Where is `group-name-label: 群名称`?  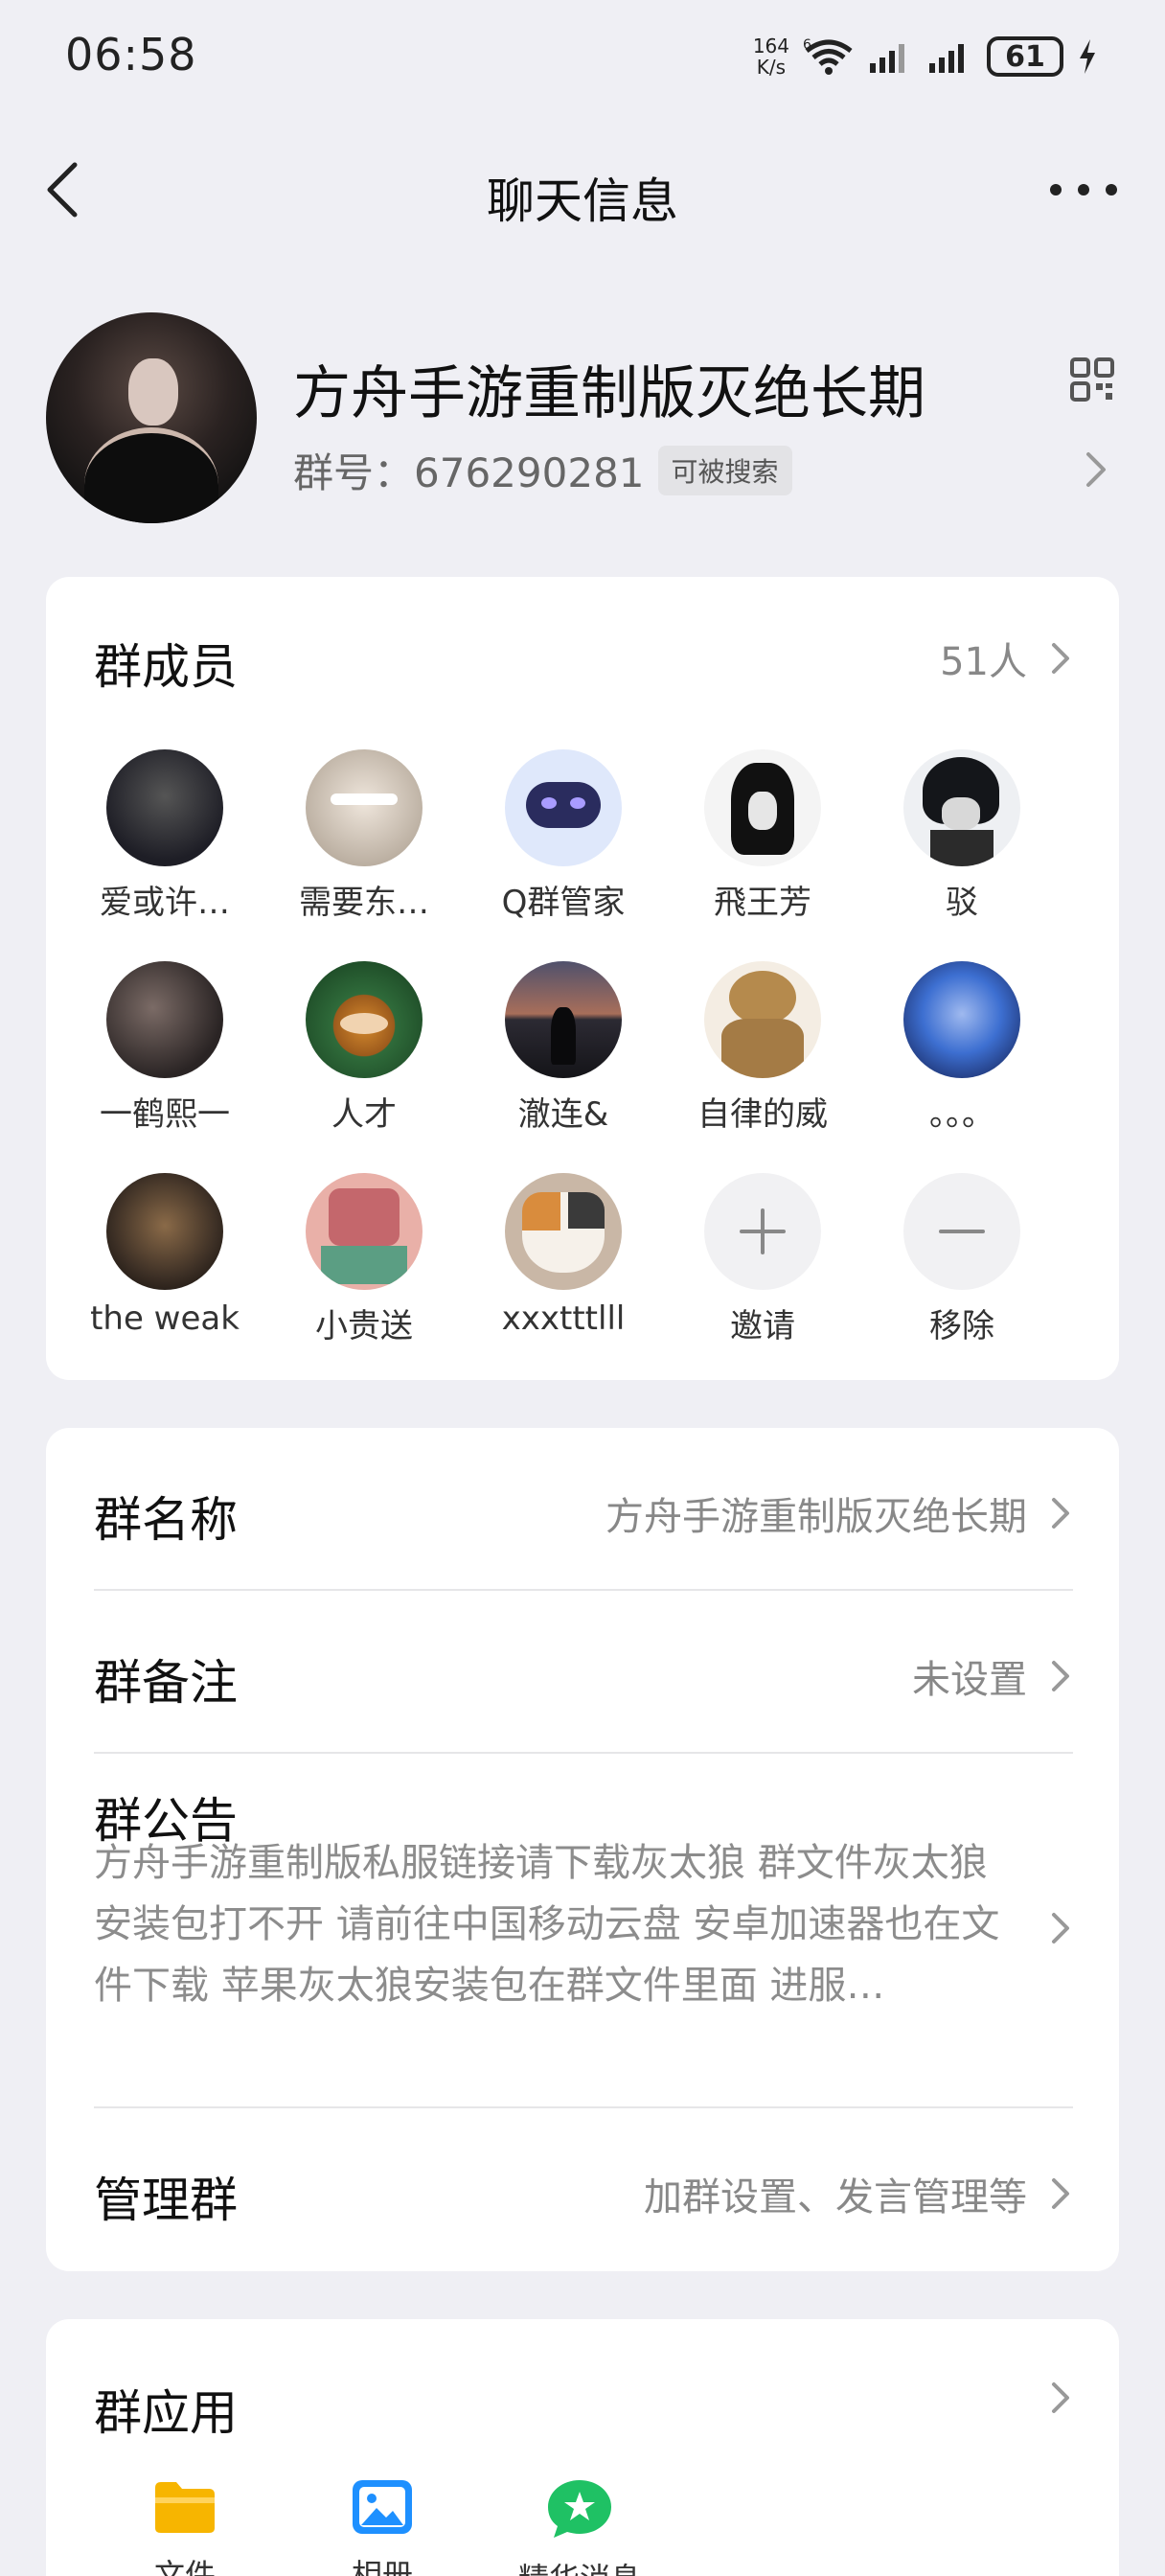 group-name-label: 群名称 is located at coordinates (166, 1520).